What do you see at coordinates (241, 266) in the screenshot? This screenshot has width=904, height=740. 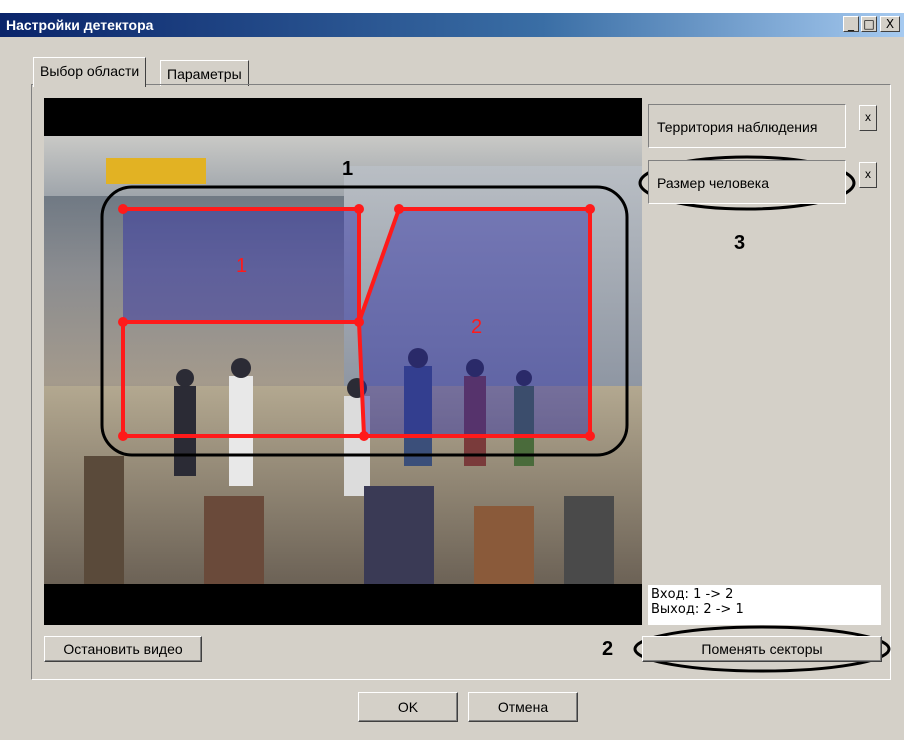 I see `zone-1-label: 1` at bounding box center [241, 266].